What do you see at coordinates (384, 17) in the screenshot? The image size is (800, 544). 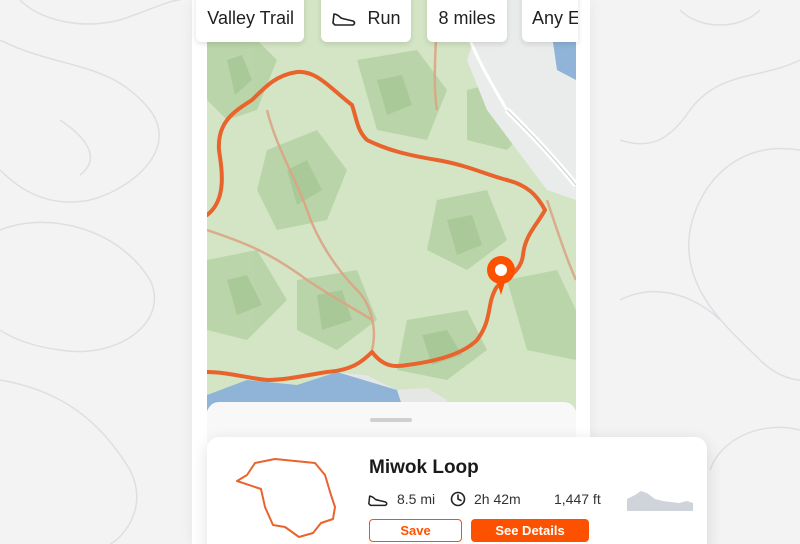 I see `filter-chip-activity-label: Run` at bounding box center [384, 17].